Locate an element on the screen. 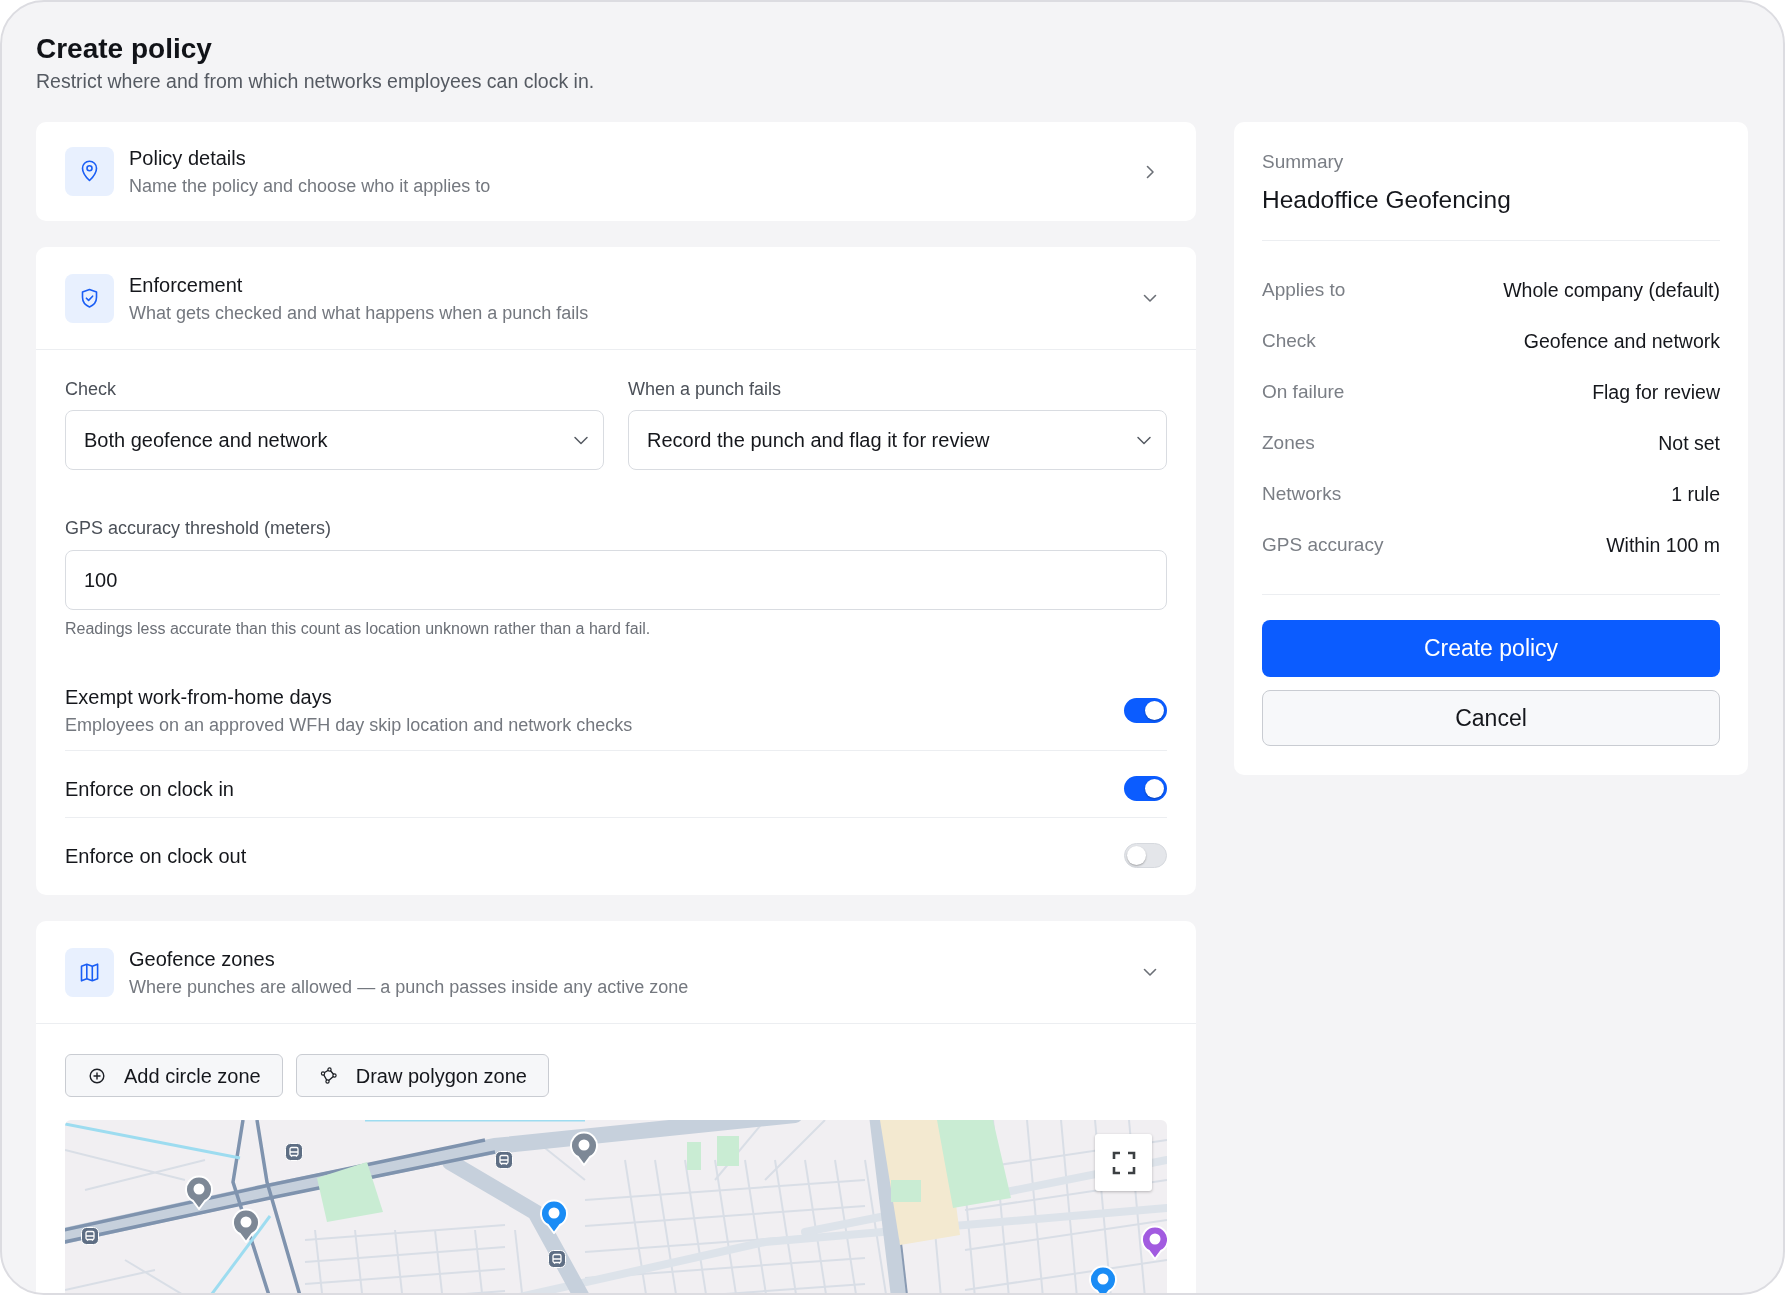 This screenshot has width=1785, height=1296. add-zone-button: Add circle zone is located at coordinates (174, 1075).